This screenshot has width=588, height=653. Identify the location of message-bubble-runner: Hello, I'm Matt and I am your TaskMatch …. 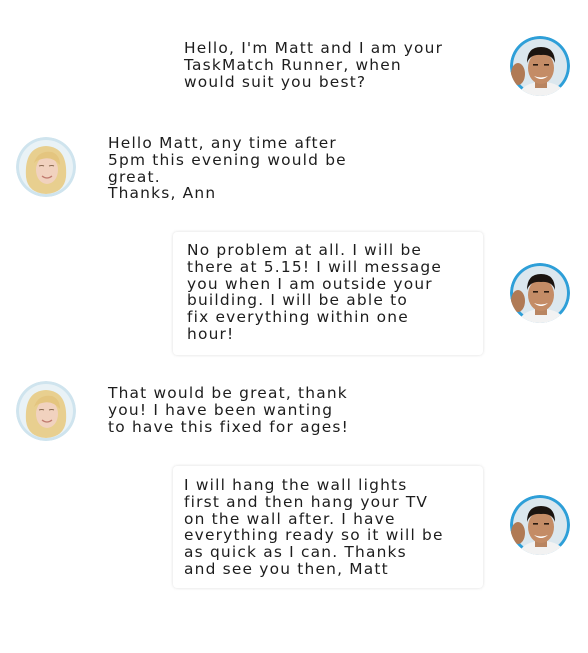
(329, 68).